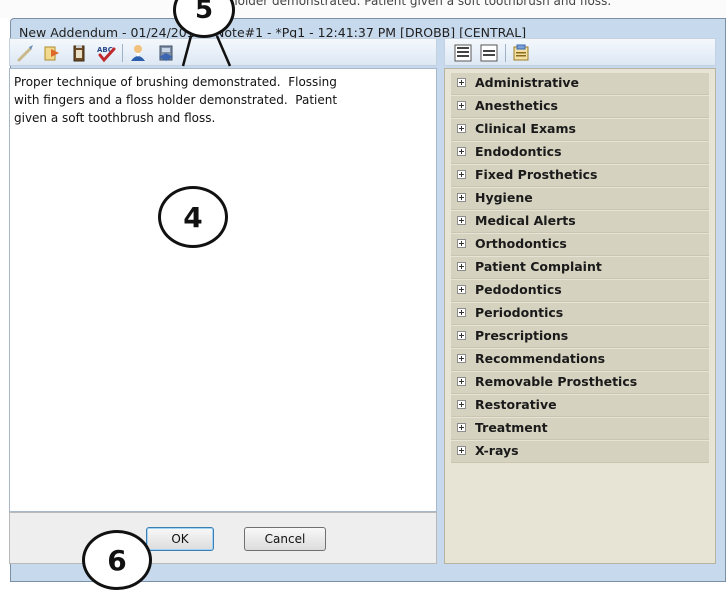  What do you see at coordinates (511, 427) in the screenshot?
I see `tree-item-label: Treatment` at bounding box center [511, 427].